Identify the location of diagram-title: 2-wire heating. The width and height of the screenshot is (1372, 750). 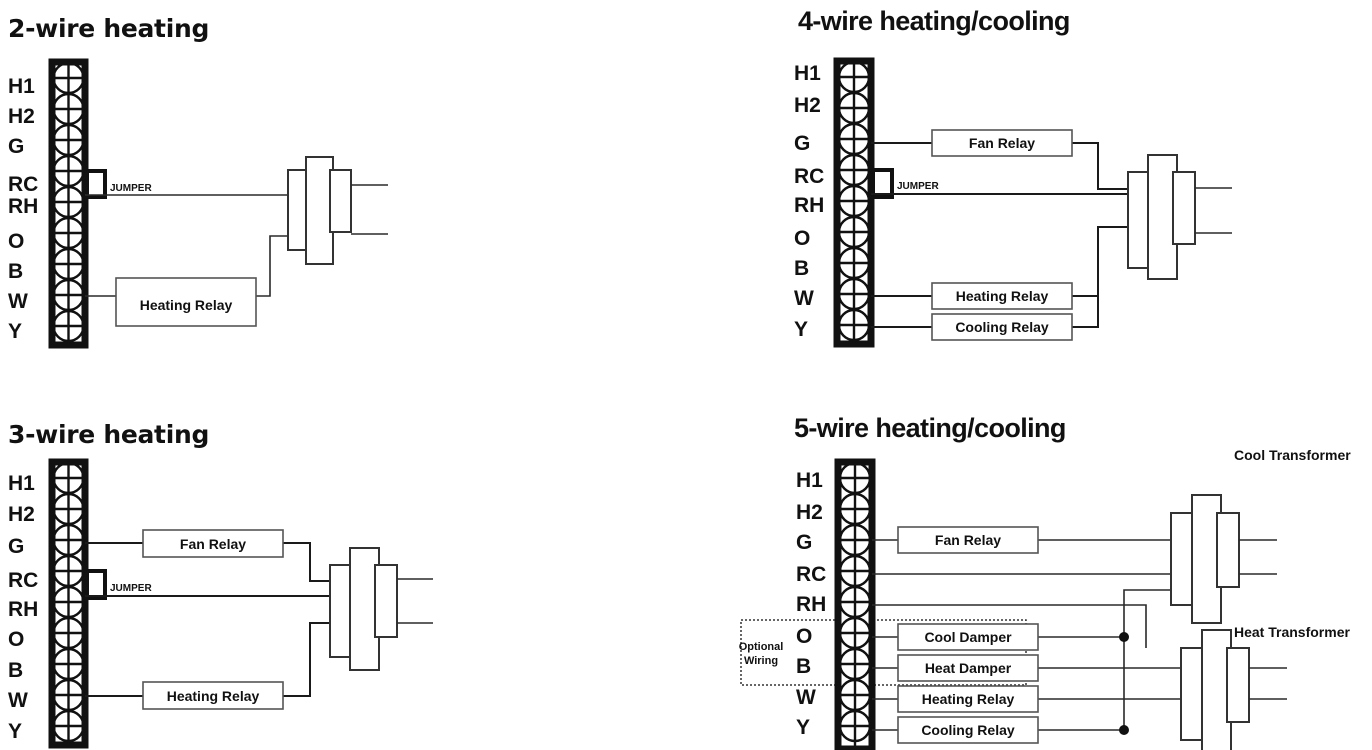
(108, 28).